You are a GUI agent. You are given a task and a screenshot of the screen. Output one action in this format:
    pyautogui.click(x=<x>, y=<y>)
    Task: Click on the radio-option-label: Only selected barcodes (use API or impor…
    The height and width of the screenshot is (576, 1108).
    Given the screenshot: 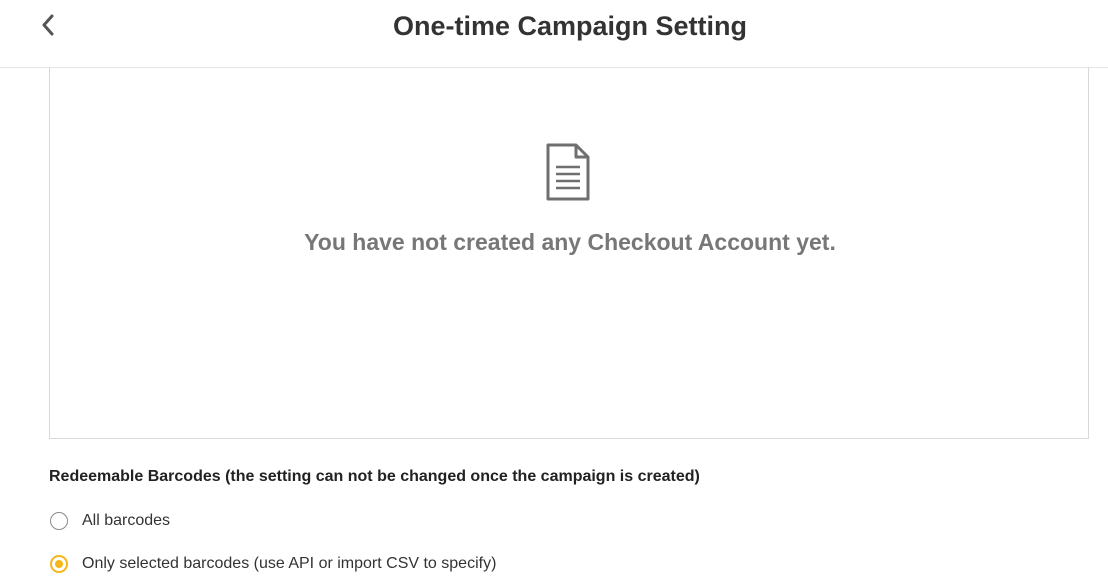 What is the action you would take?
    pyautogui.click(x=289, y=563)
    